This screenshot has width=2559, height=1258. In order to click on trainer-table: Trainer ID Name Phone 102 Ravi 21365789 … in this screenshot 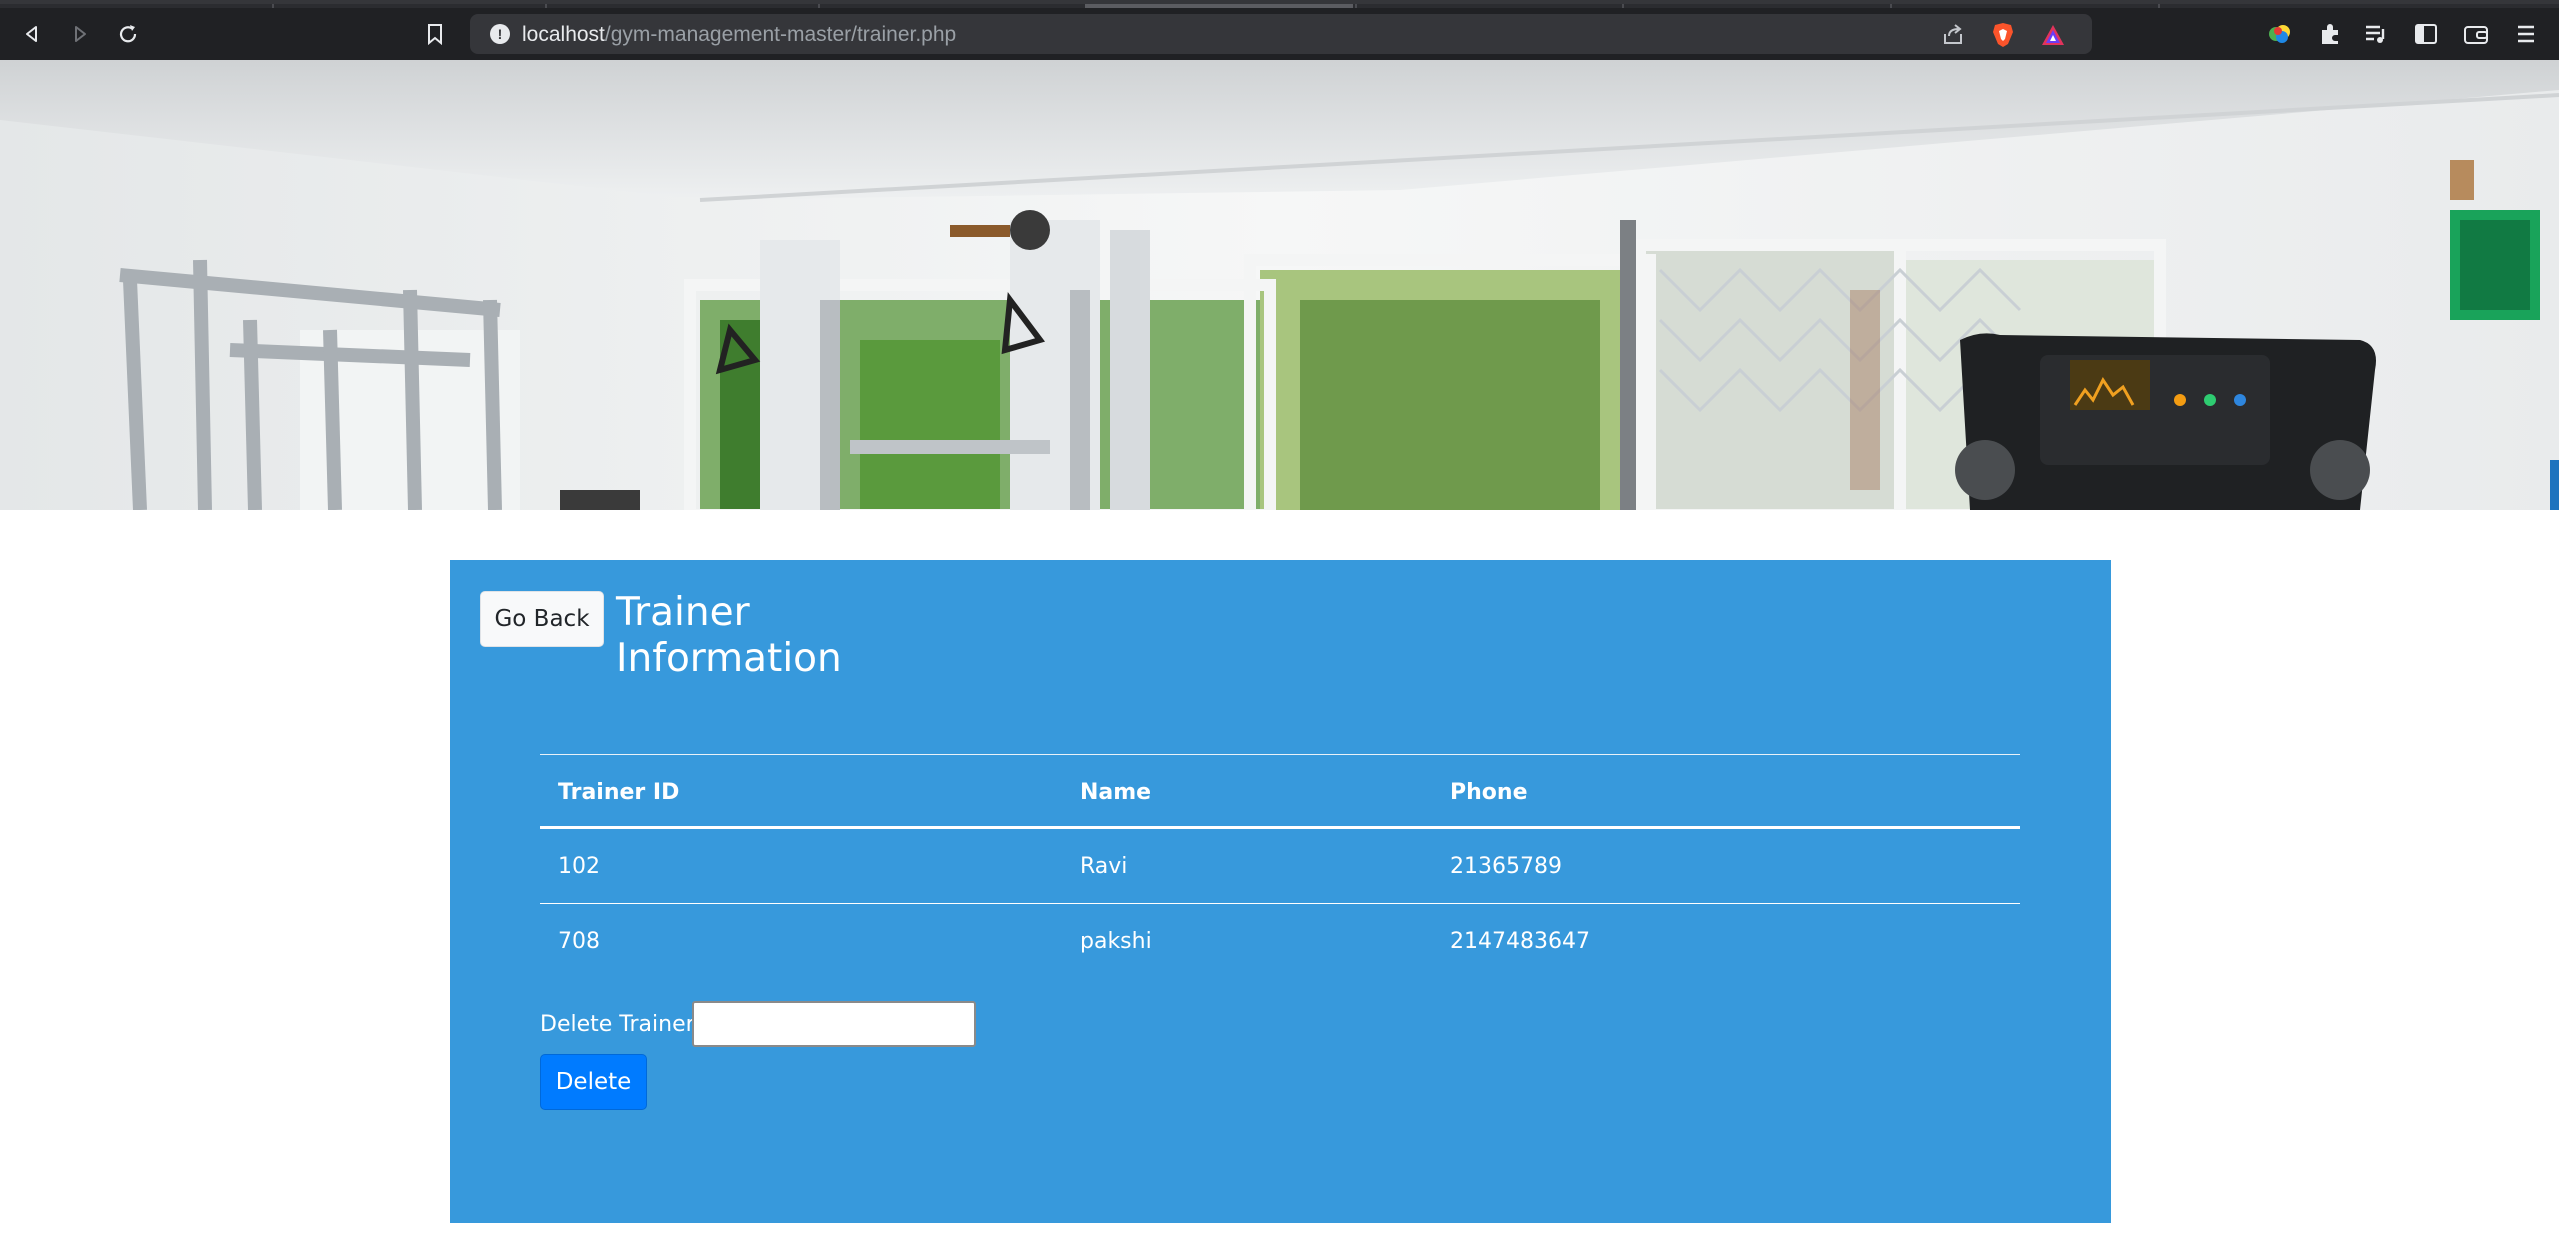, I will do `click(1280, 865)`.